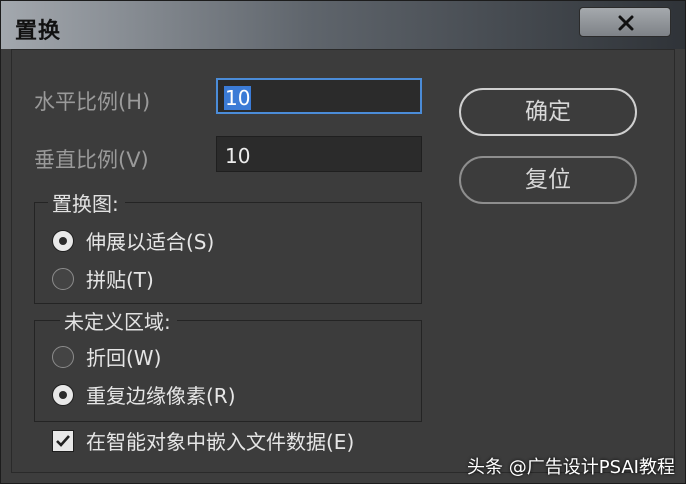 This screenshot has width=686, height=484. I want to click on checkmark-icon, so click(63, 440).